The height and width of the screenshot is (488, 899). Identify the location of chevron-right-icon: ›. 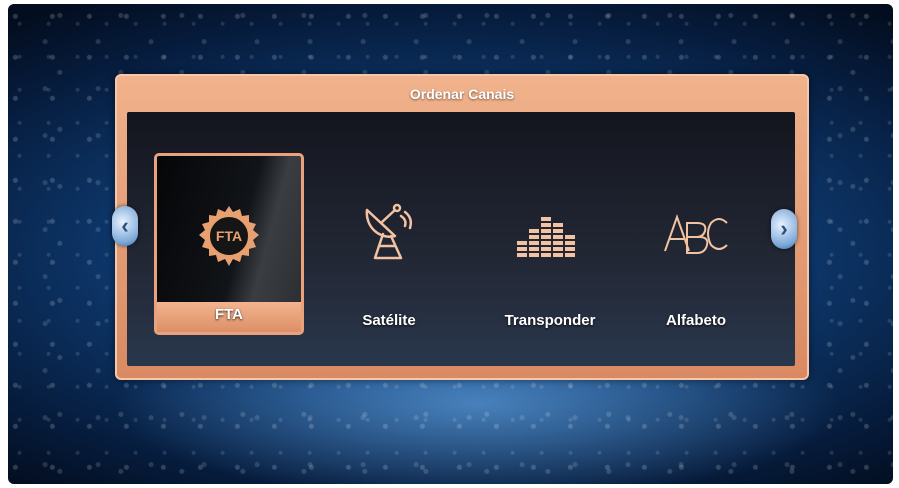
(784, 228).